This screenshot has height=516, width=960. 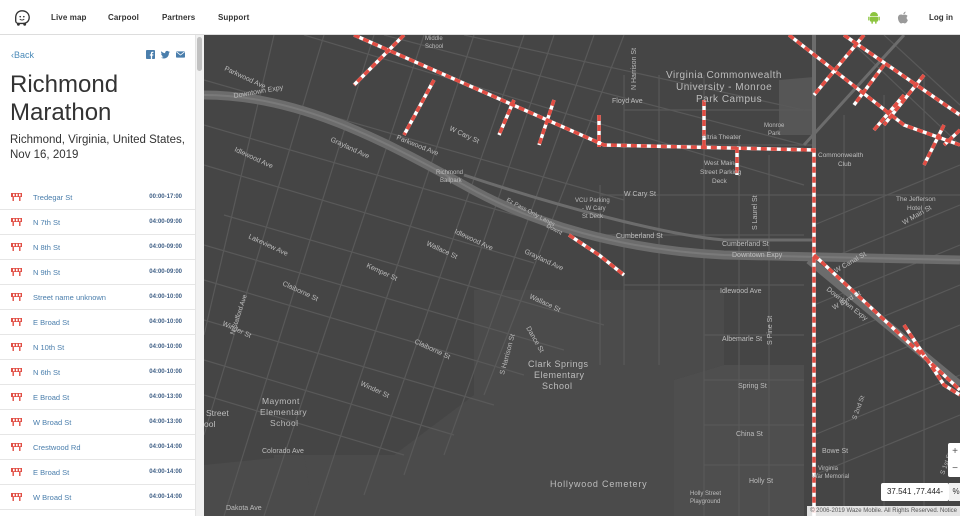 What do you see at coordinates (874, 17) in the screenshot?
I see `android-icon` at bounding box center [874, 17].